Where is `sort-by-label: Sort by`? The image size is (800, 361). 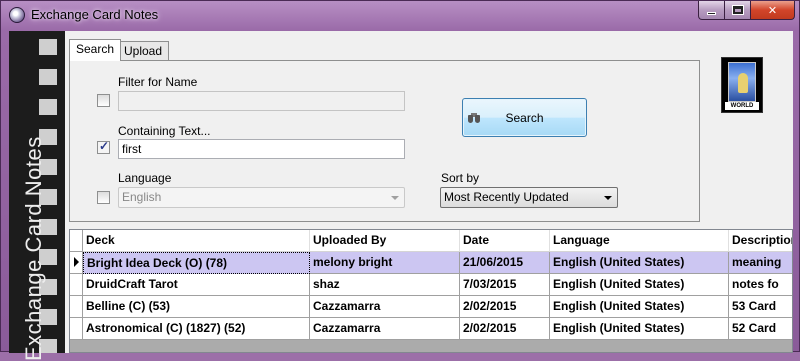 sort-by-label: Sort by is located at coordinates (460, 178).